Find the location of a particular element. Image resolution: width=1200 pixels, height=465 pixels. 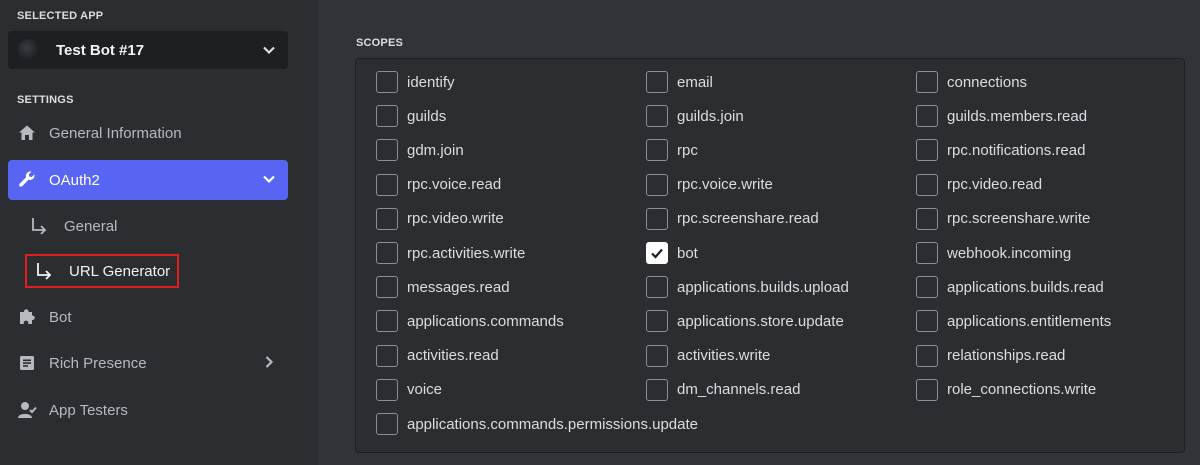

scope-label: applications.entitlements is located at coordinates (1029, 321).